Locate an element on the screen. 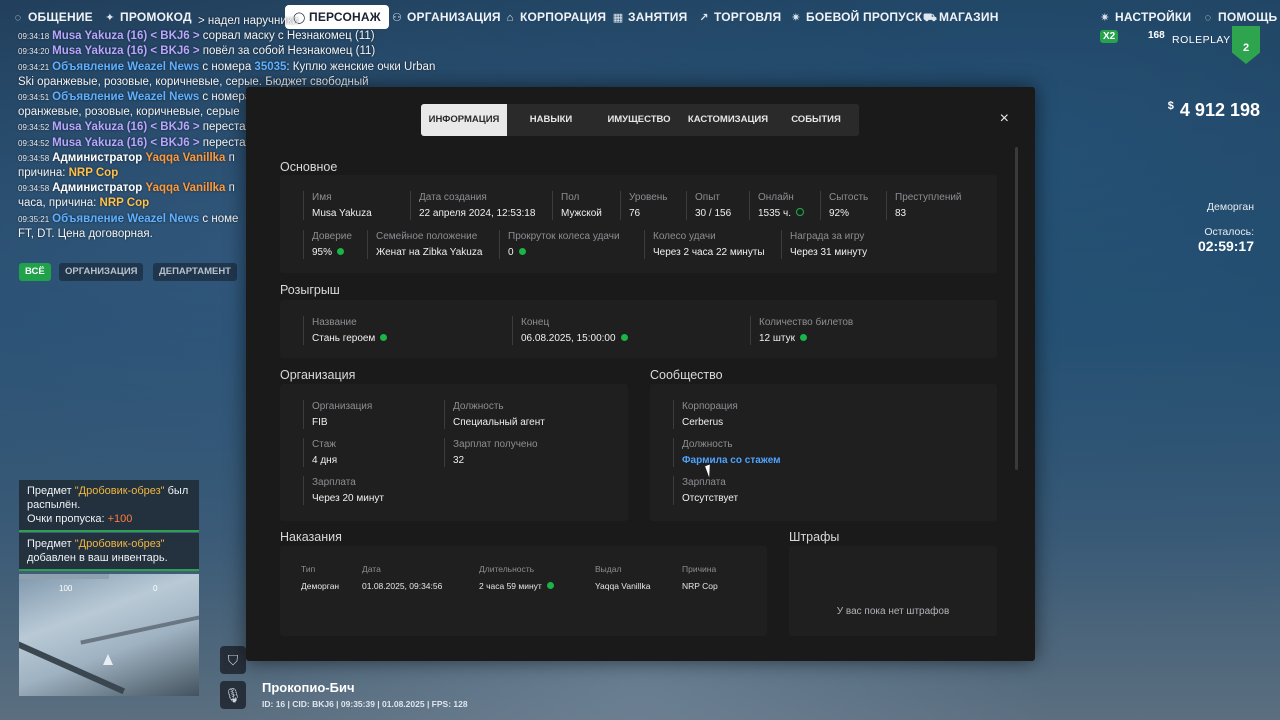 The width and height of the screenshot is (1280, 720). server-logo: X2 168 ROLEPLAY 2 is located at coordinates (1180, 47).